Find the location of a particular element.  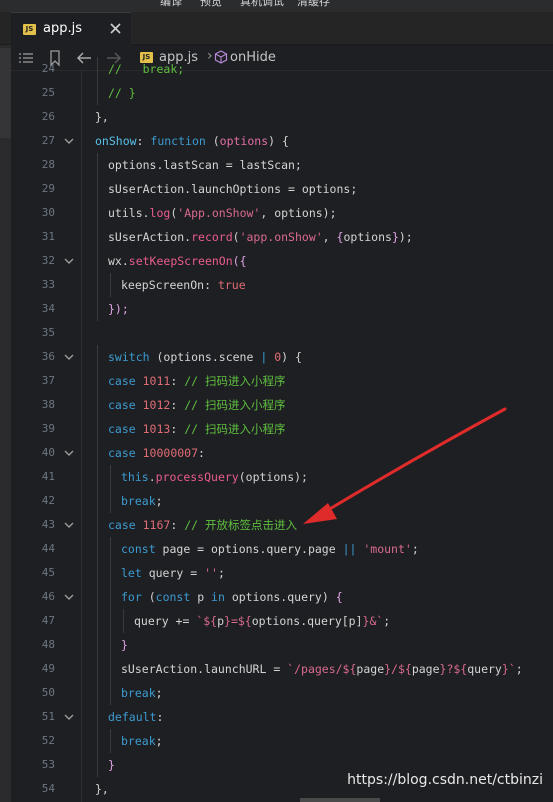

code-token: }?${ is located at coordinates (453, 669).